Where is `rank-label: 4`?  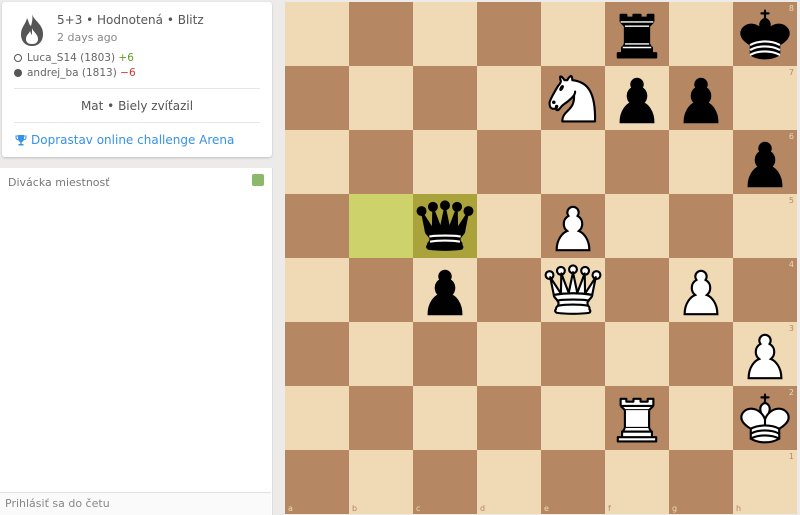
rank-label: 4 is located at coordinates (791, 264).